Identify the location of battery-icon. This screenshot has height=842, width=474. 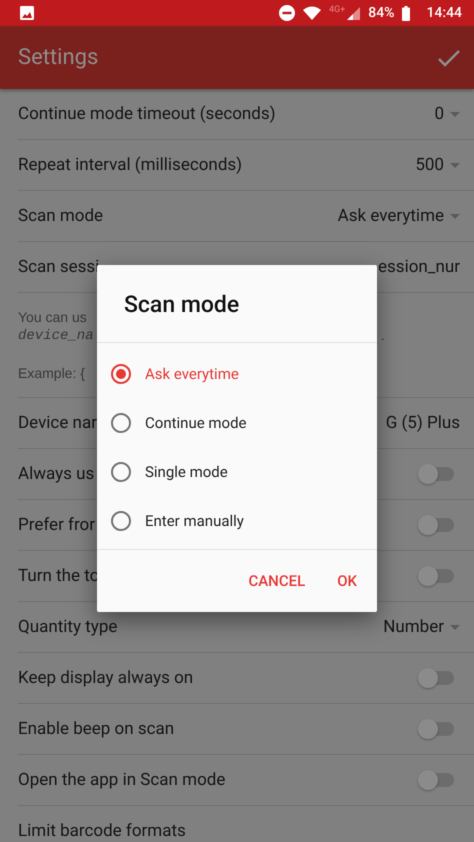
(406, 13).